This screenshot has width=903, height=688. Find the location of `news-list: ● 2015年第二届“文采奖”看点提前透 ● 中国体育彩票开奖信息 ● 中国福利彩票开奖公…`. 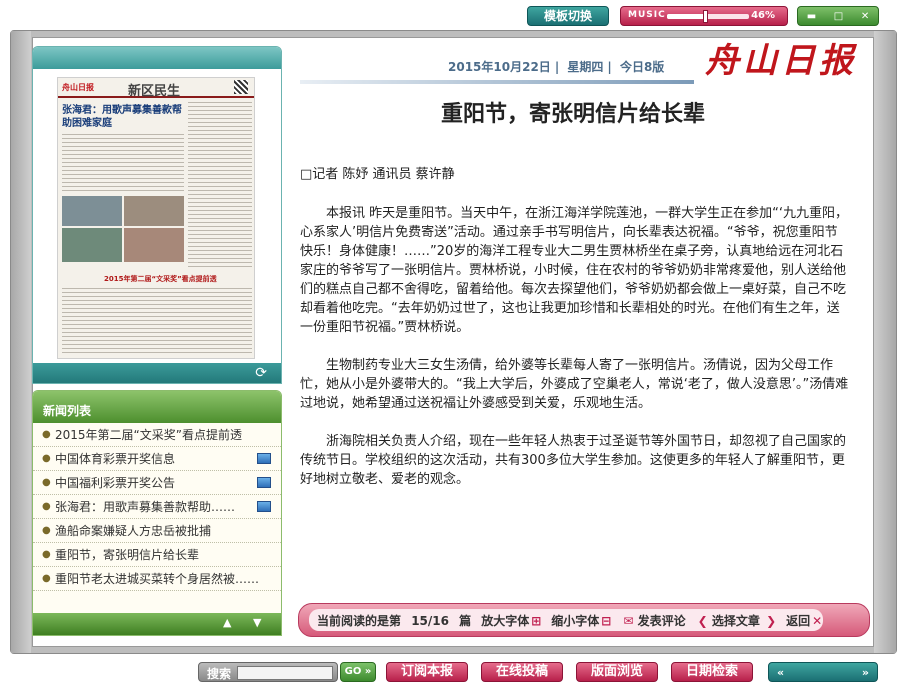

news-list: ● 2015年第二届“文采奖”看点提前透 ● 中国体育彩票开奖信息 ● 中国福利彩票开奖公… is located at coordinates (157, 507).